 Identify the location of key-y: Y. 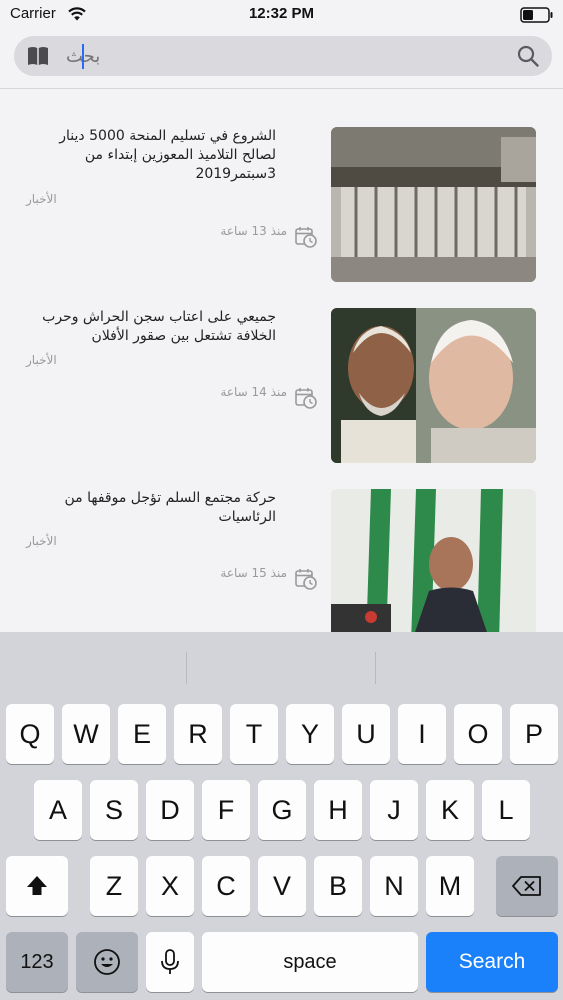
(310, 734).